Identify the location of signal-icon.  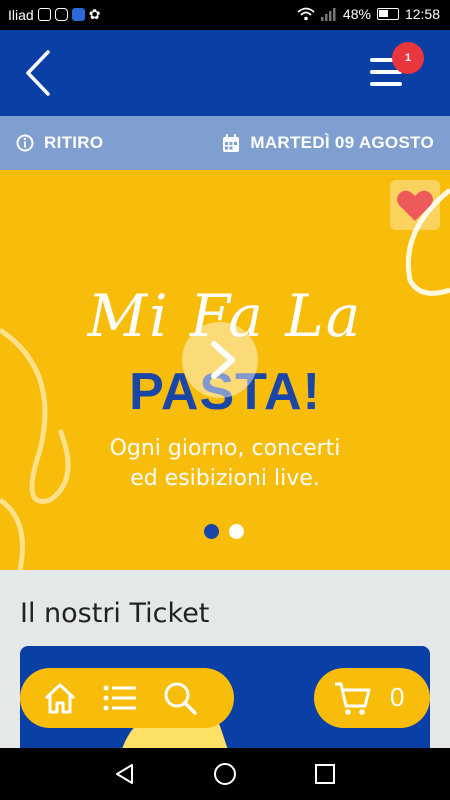
(328, 14).